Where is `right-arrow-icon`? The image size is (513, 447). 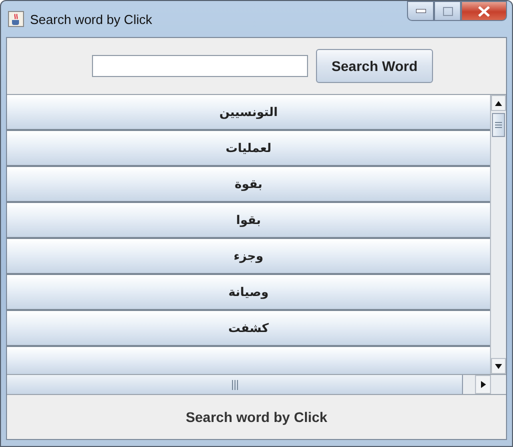 right-arrow-icon is located at coordinates (483, 384).